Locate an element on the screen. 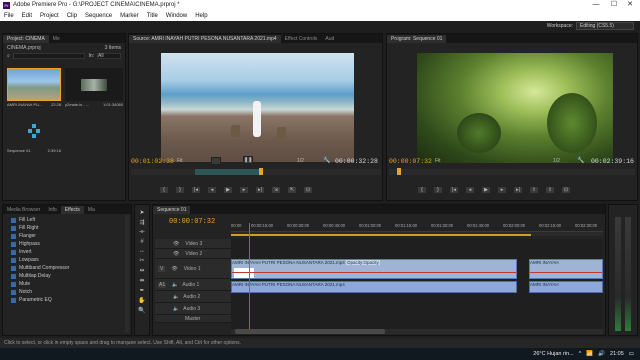 The image size is (640, 360). razor-tool-icon: ✂ is located at coordinates (141, 260).